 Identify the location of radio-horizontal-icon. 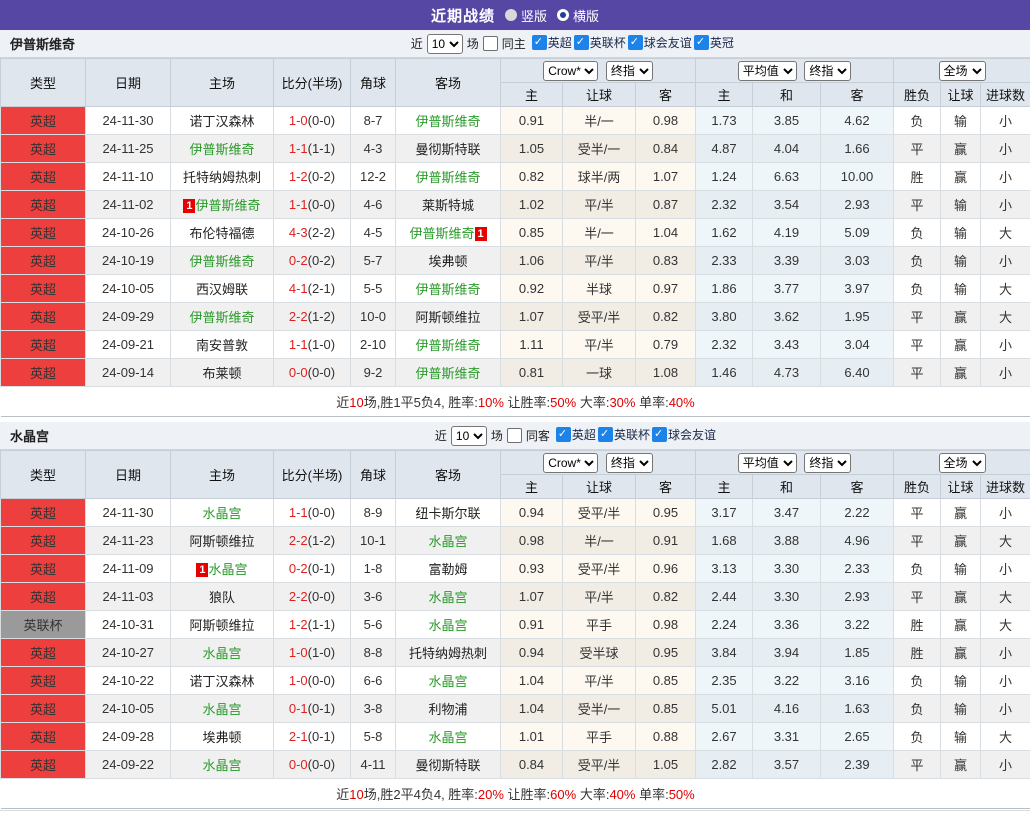
(563, 15).